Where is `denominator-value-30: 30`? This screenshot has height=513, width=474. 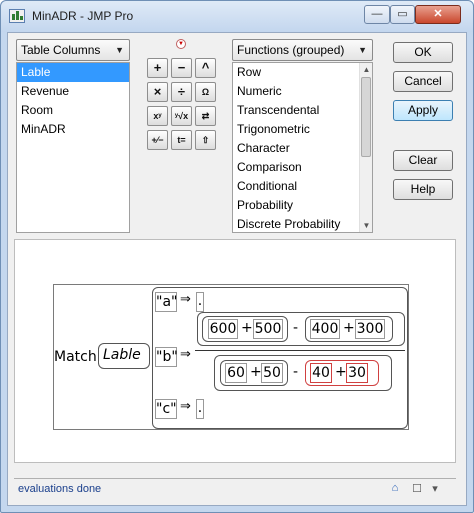 denominator-value-30: 30 is located at coordinates (357, 373).